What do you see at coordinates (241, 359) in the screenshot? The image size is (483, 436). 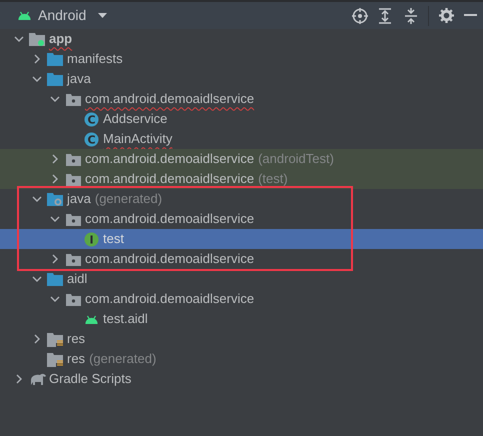 I see `tree-item: res (generated)` at bounding box center [241, 359].